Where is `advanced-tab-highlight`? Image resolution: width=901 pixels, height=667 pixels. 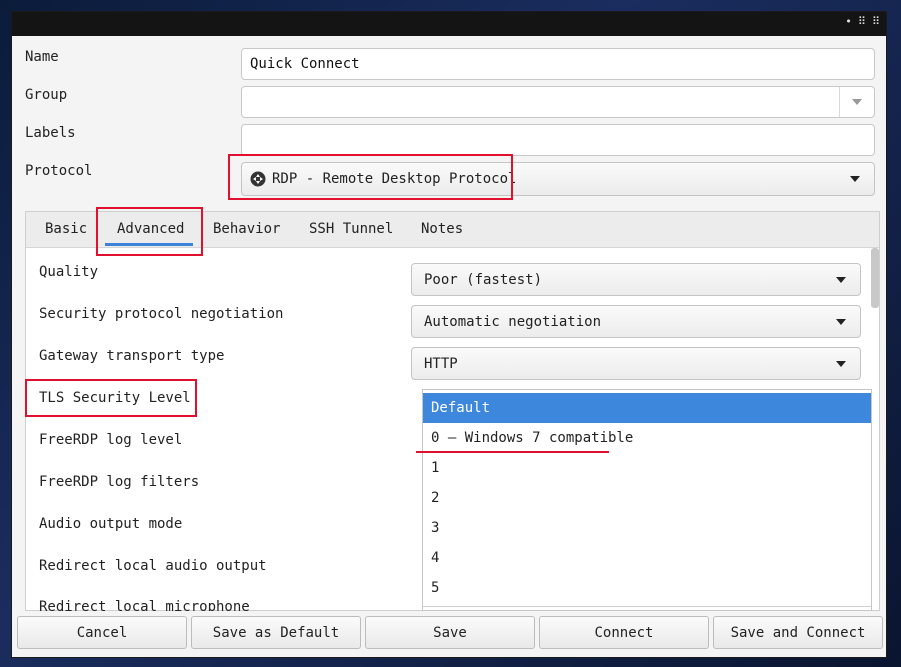 advanced-tab-highlight is located at coordinates (149, 231).